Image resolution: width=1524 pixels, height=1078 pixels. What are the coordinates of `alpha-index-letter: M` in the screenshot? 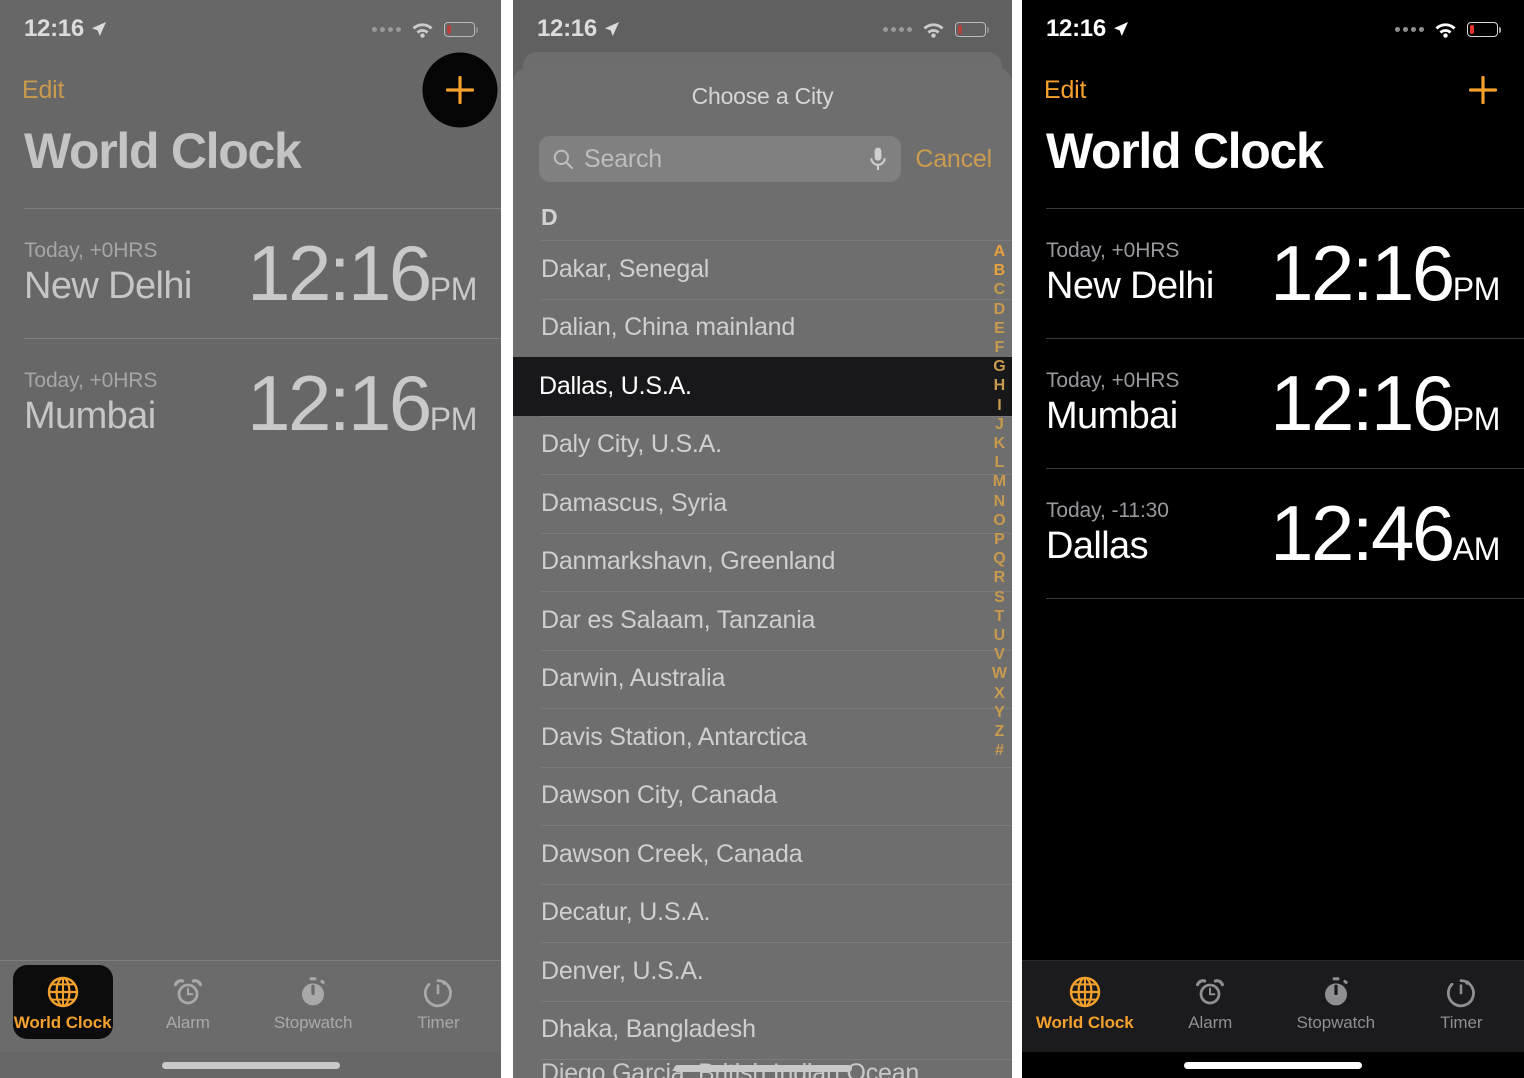 It's located at (999, 481).